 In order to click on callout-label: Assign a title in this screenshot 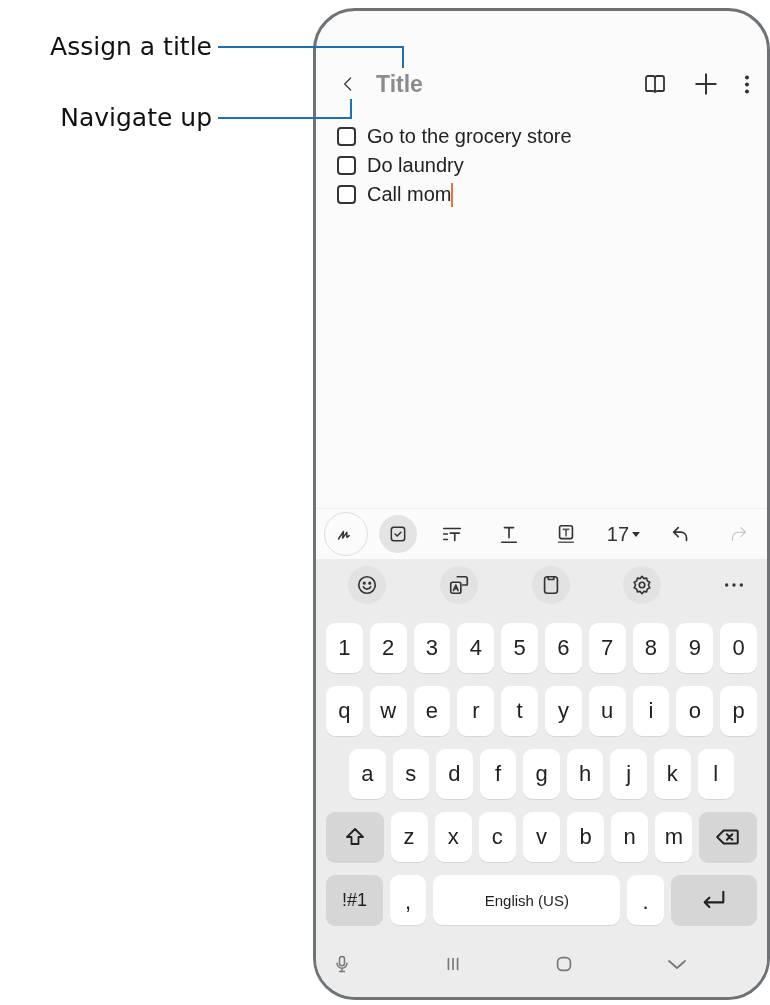, I will do `click(131, 47)`.